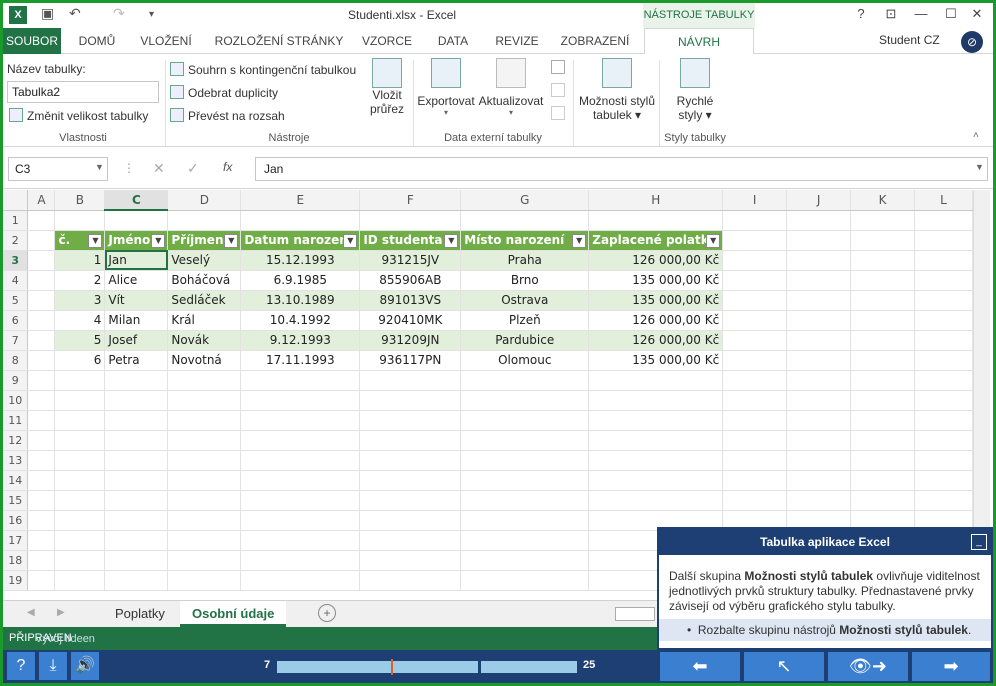 Image resolution: width=996 pixels, height=686 pixels. Describe the element at coordinates (80, 300) in the screenshot. I see `table-cell: 3` at that location.